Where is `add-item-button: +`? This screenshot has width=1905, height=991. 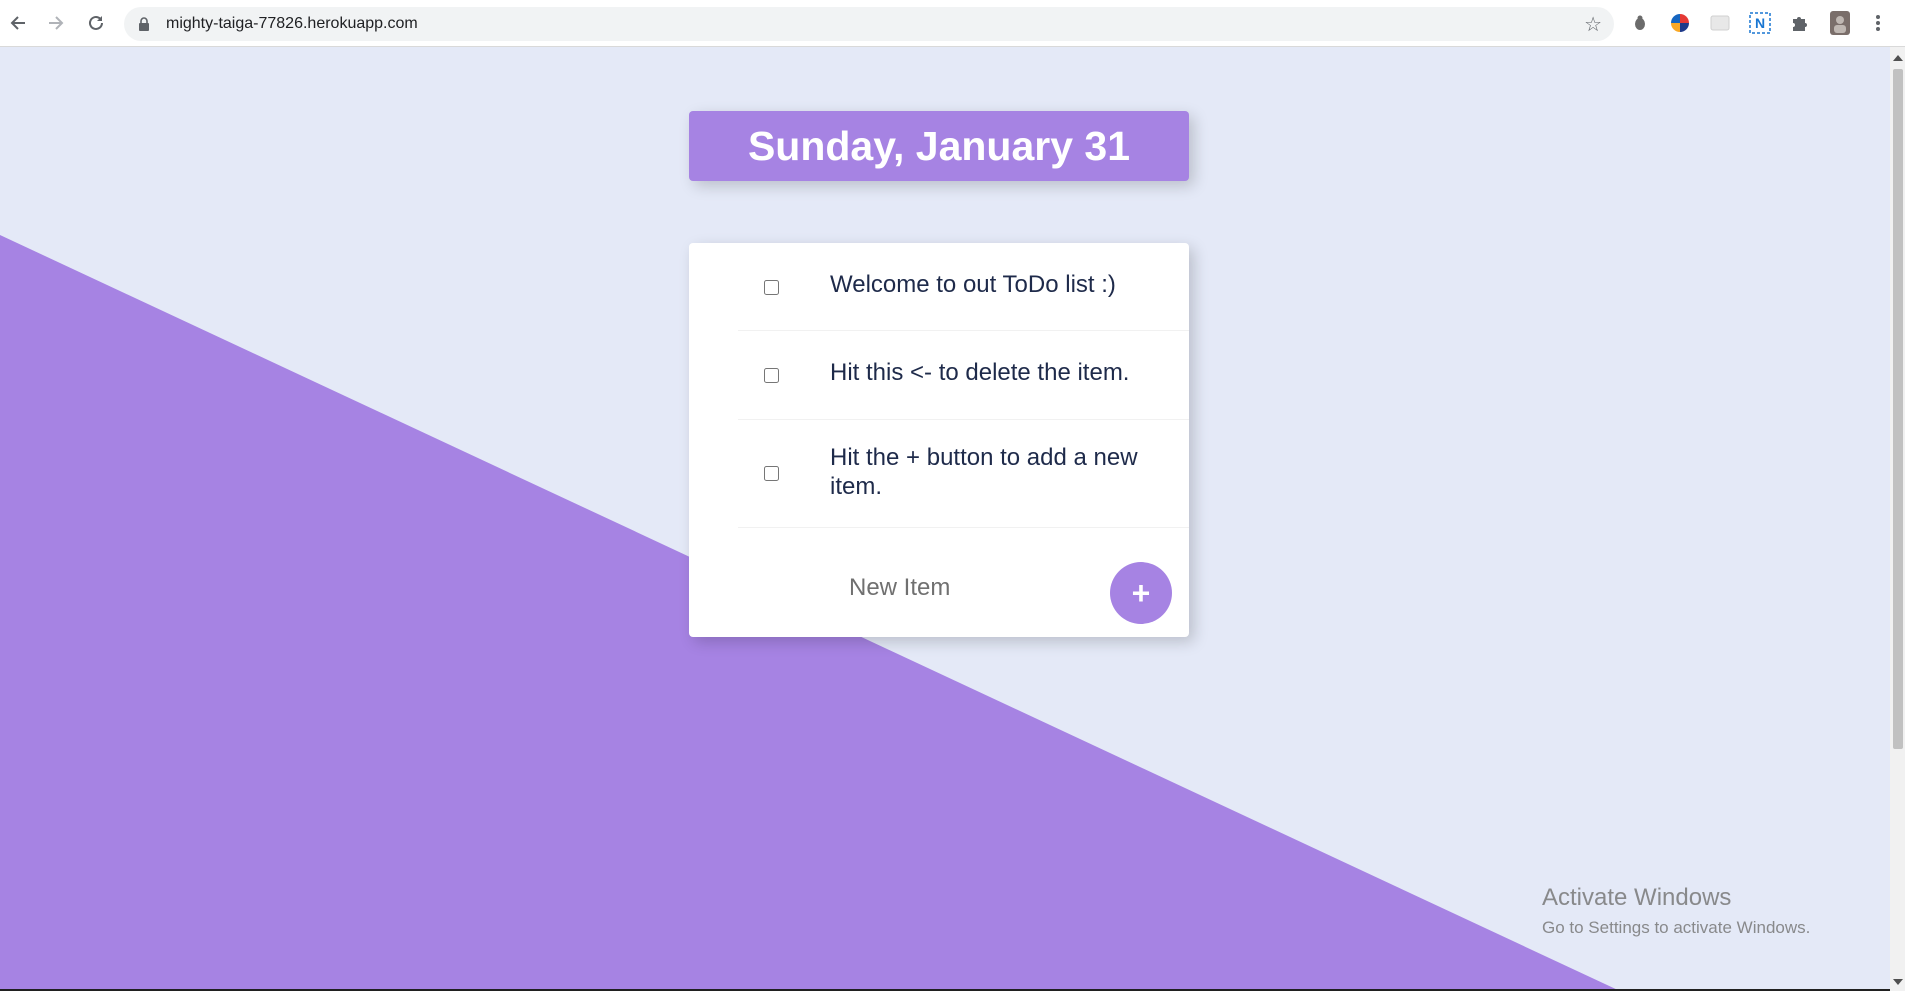
add-item-button: + is located at coordinates (1141, 593).